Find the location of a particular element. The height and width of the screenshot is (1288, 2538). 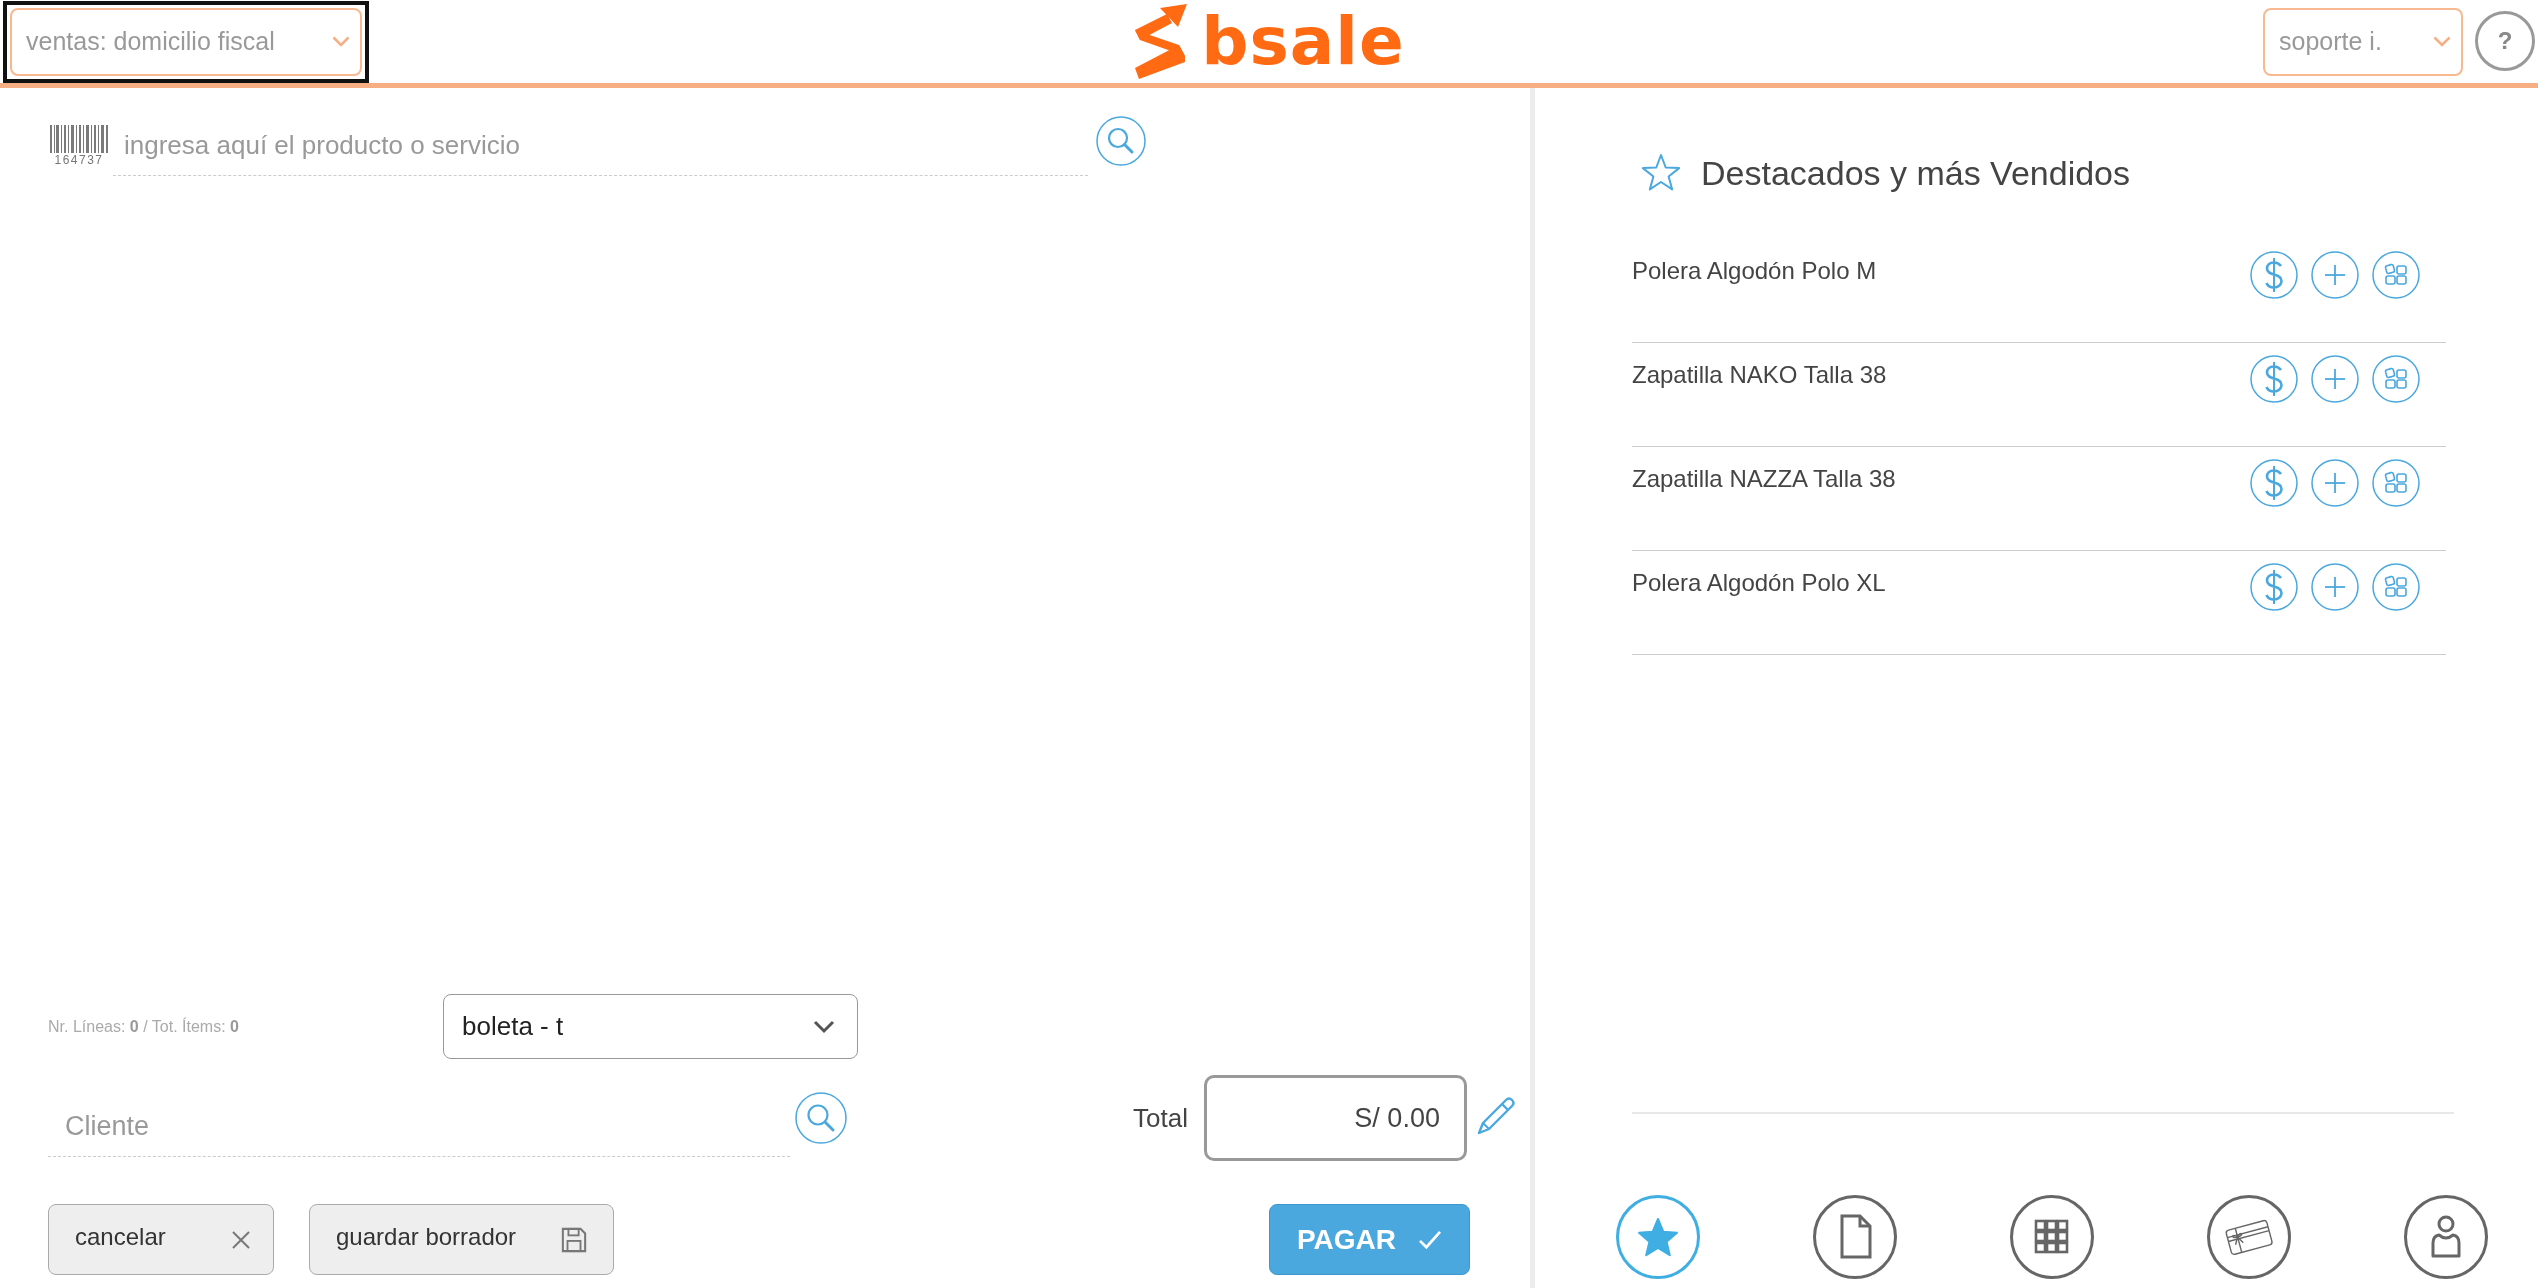

check-icon is located at coordinates (1430, 1239).